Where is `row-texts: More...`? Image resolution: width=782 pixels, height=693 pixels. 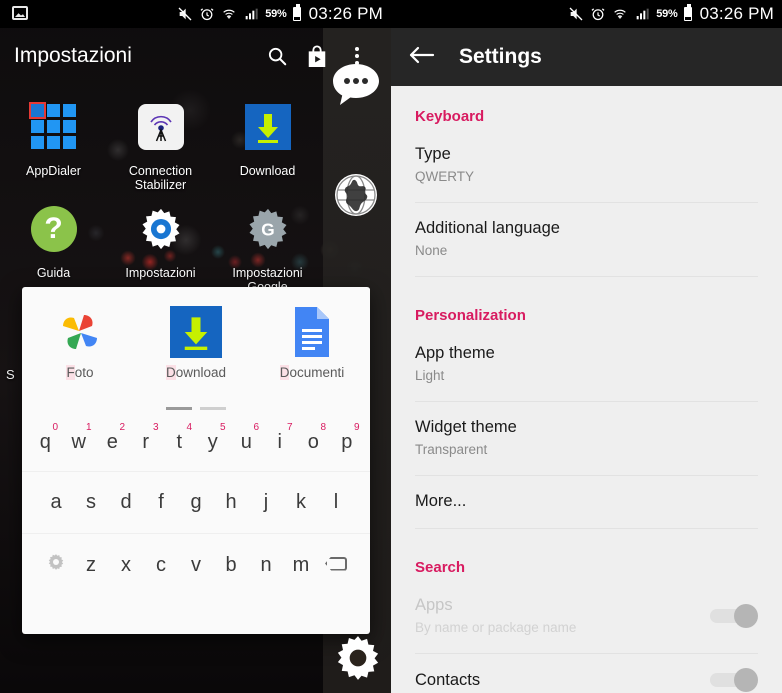 row-texts: More... is located at coordinates (586, 501).